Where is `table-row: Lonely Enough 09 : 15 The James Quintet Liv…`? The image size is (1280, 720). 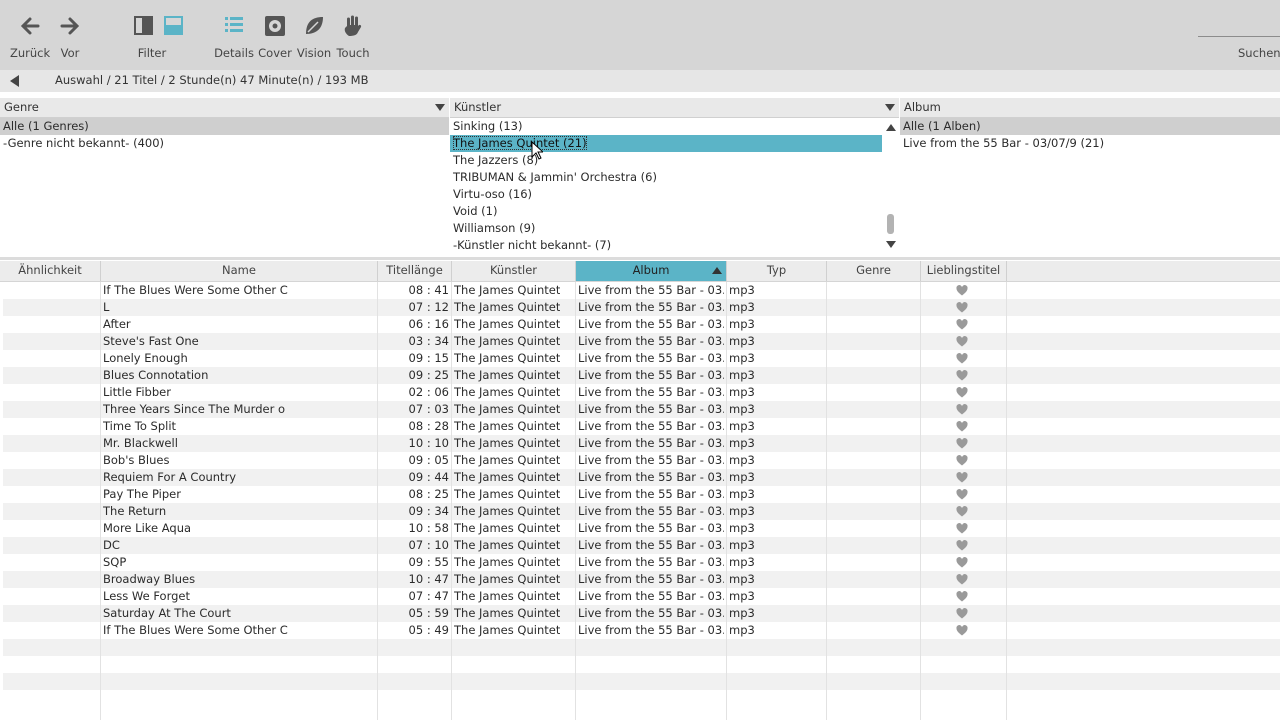 table-row: Lonely Enough 09 : 15 The James Quintet Liv… is located at coordinates (641, 358).